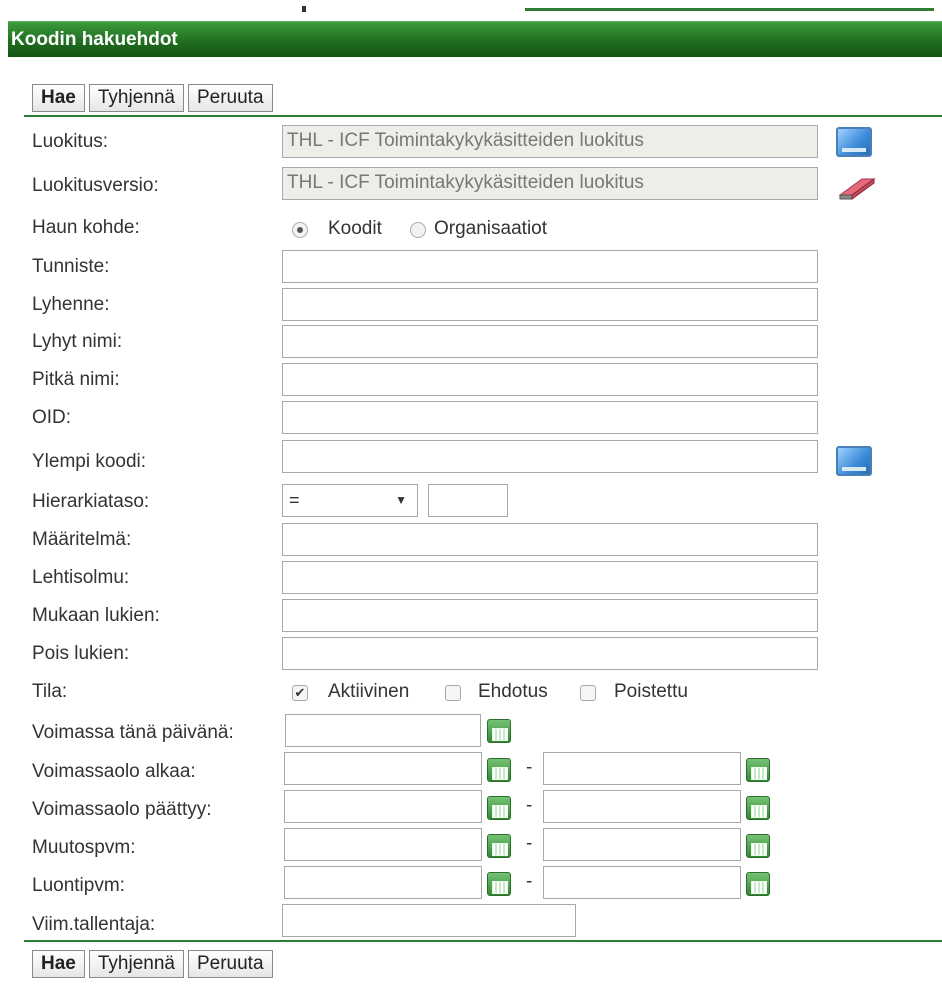  Describe the element at coordinates (550, 577) in the screenshot. I see `lehtisolmu-input` at that location.